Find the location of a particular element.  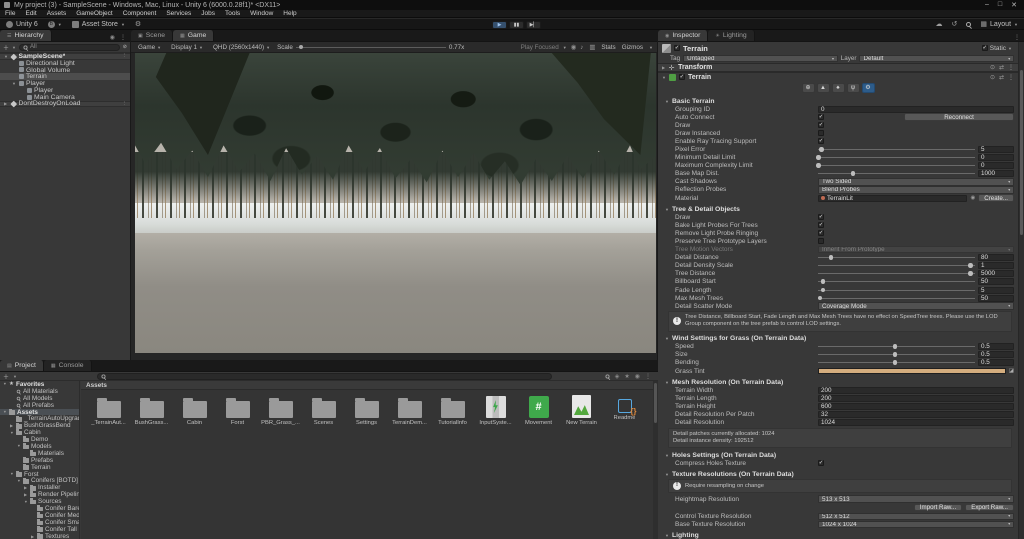

asset-item-settings: Settings is located at coordinates (366, 410).